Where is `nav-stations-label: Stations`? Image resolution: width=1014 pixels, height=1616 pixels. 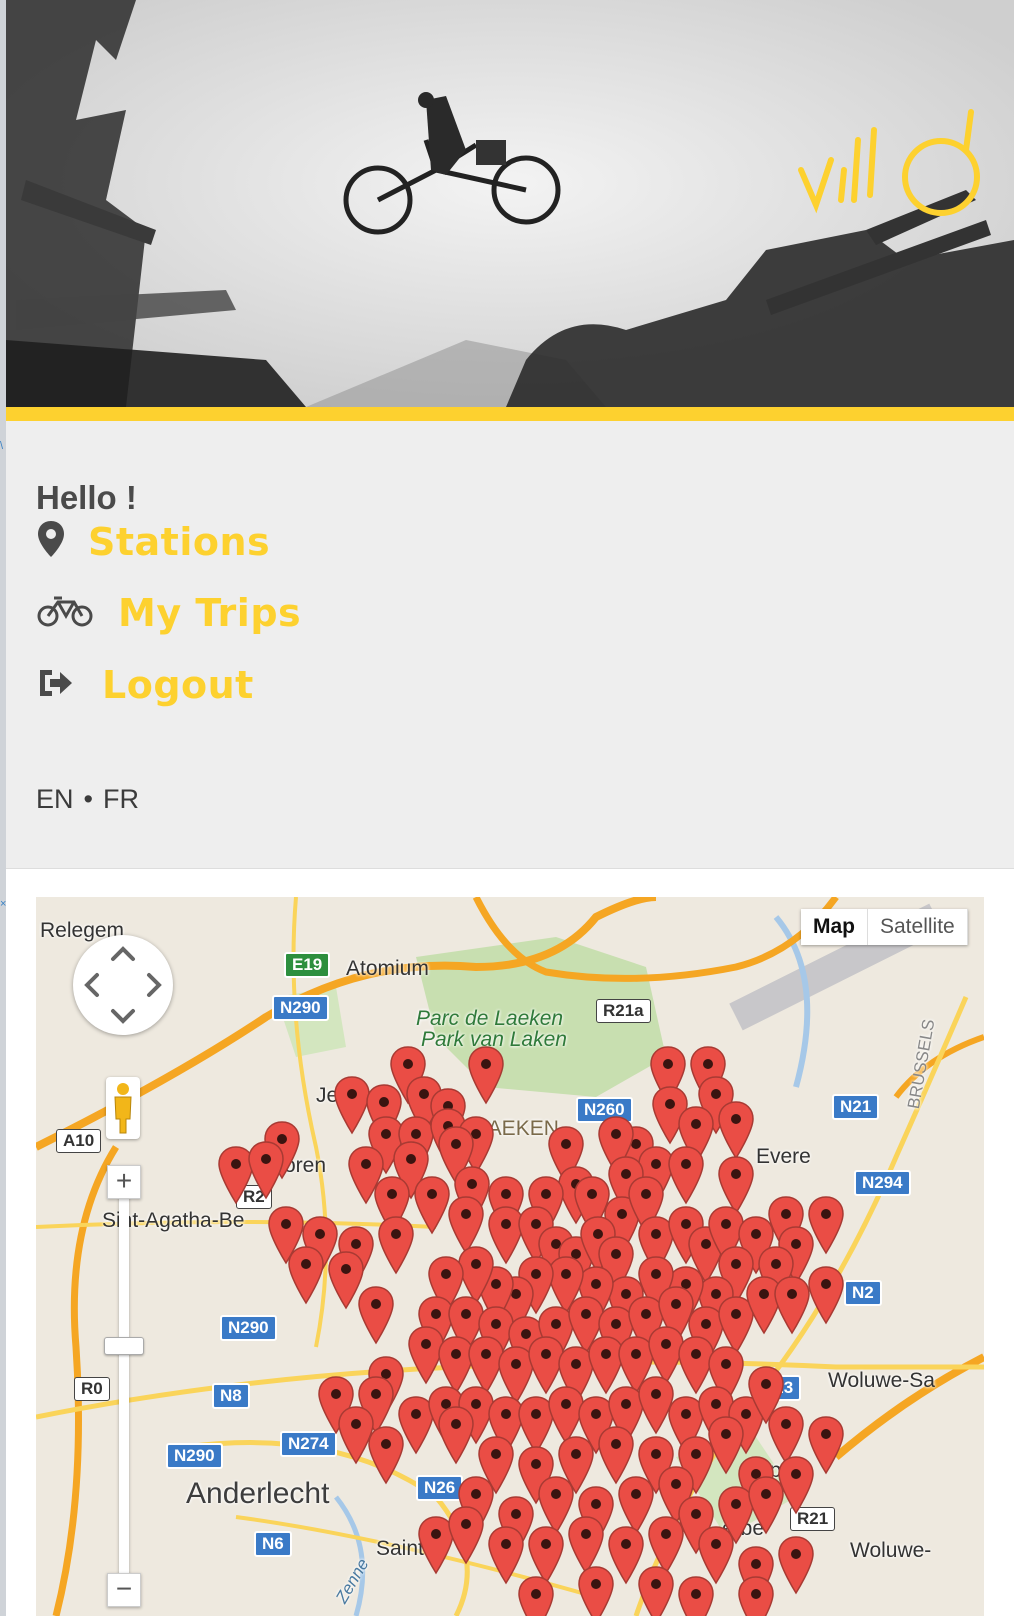
nav-stations-label: Stations is located at coordinates (179, 541).